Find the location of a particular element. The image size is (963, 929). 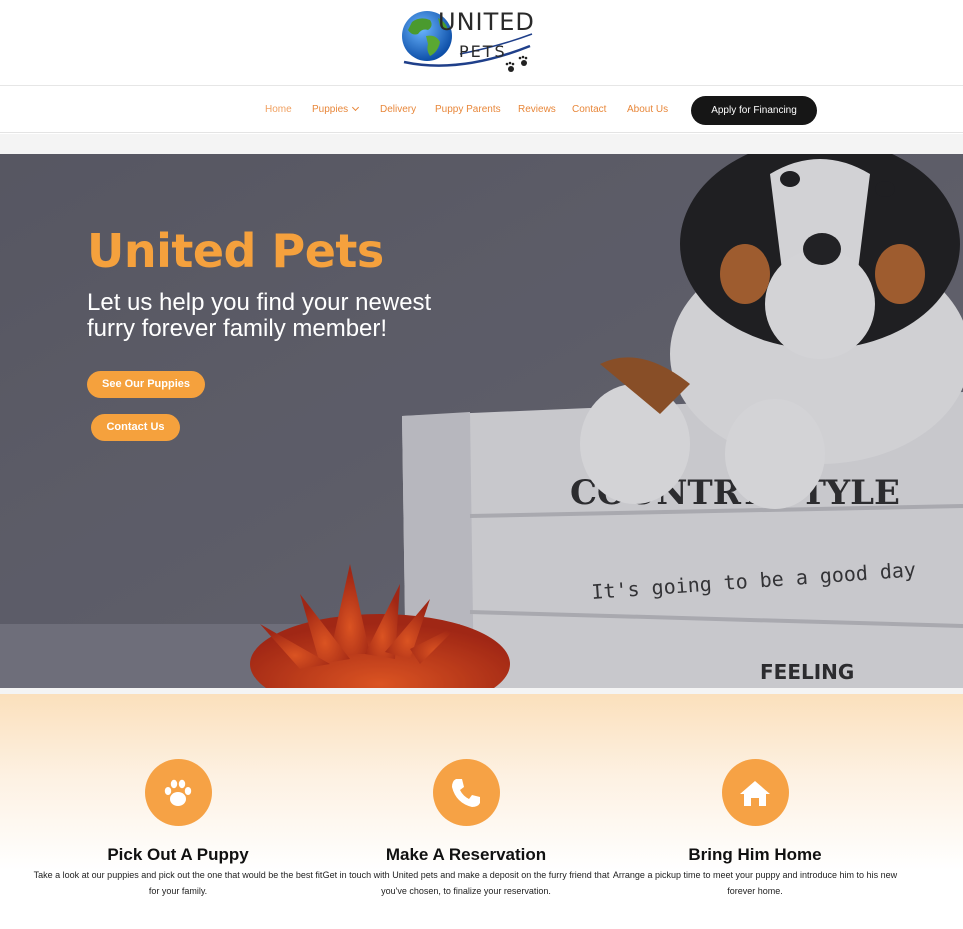

divider-strip is located at coordinates (481, 144).